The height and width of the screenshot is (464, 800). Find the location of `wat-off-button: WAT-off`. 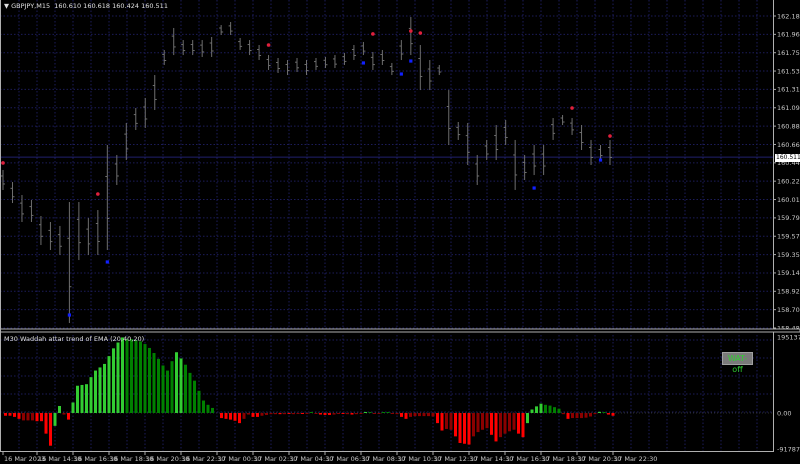

wat-off-button: WAT-off is located at coordinates (737, 363).